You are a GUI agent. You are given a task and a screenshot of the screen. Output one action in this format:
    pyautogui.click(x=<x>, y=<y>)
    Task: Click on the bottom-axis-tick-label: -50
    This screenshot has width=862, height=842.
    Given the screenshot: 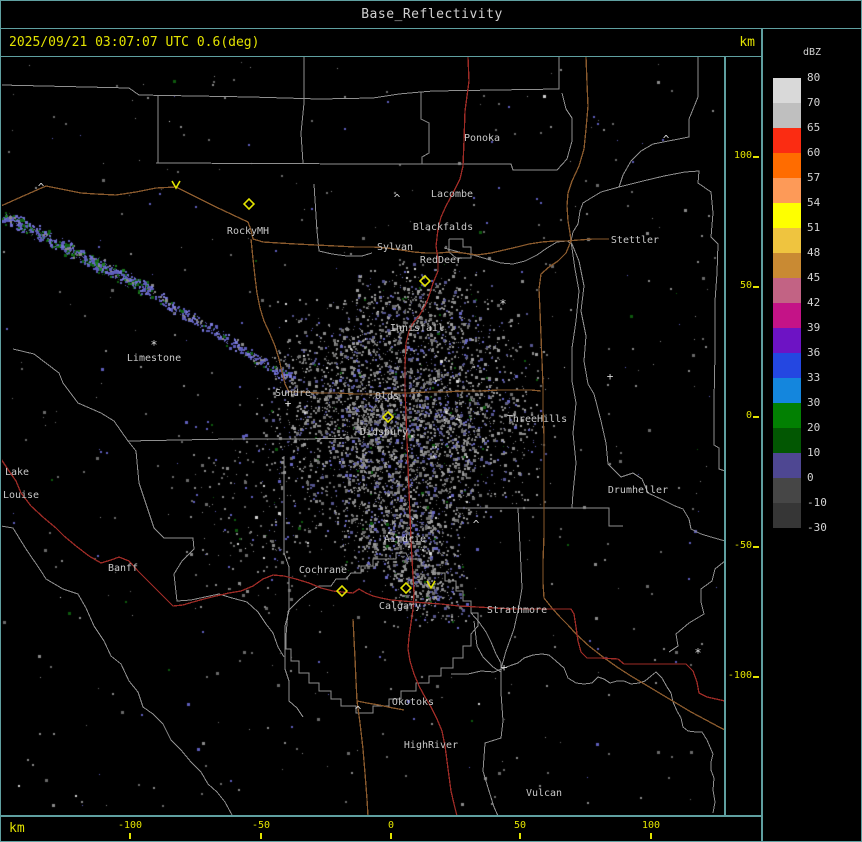 What is the action you would take?
    pyautogui.click(x=261, y=825)
    